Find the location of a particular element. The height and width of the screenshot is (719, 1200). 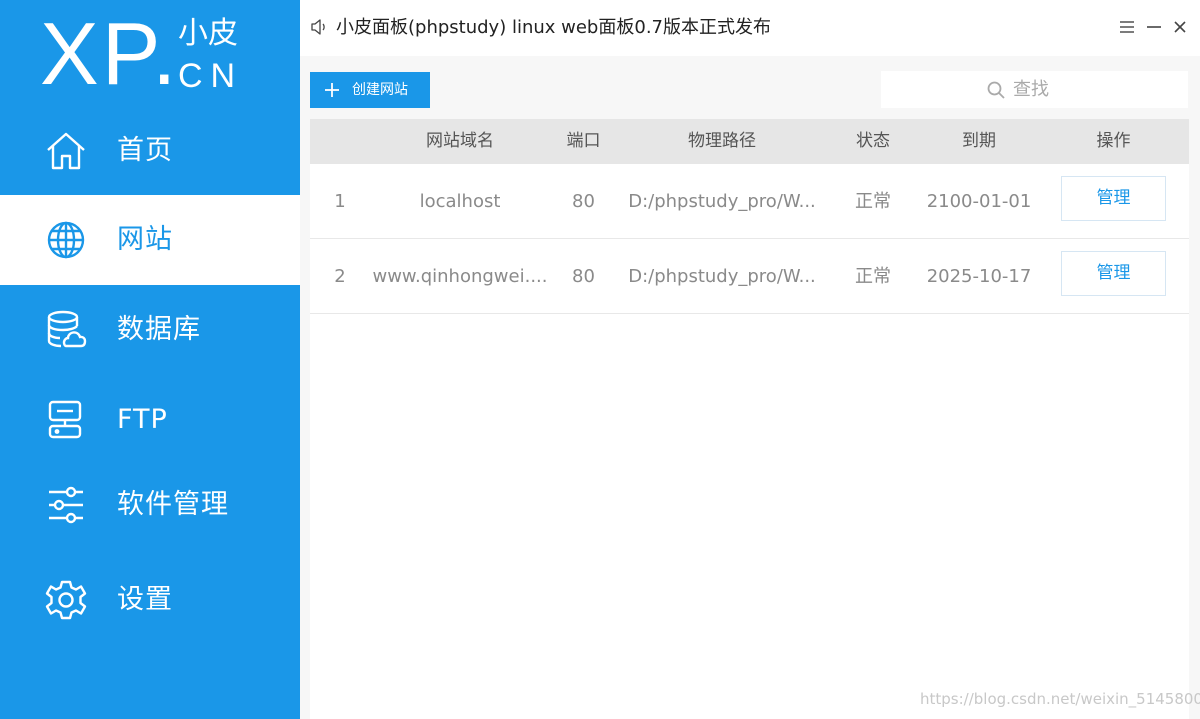

sidebar-item-database: 数据库 is located at coordinates (150, 330).